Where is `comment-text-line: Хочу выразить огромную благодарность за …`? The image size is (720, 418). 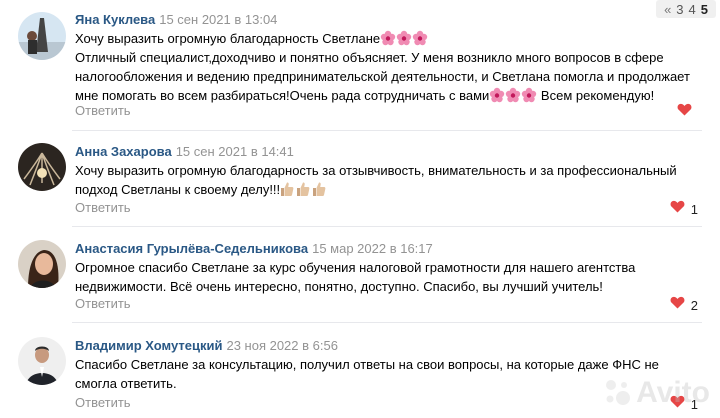
comment-text-line: Хочу выразить огромную благодарность за … is located at coordinates (376, 180).